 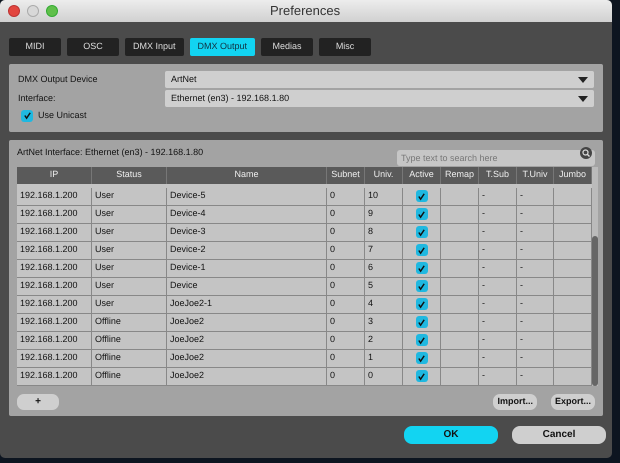 What do you see at coordinates (371, 303) in the screenshot?
I see `table-cell-text: 4` at bounding box center [371, 303].